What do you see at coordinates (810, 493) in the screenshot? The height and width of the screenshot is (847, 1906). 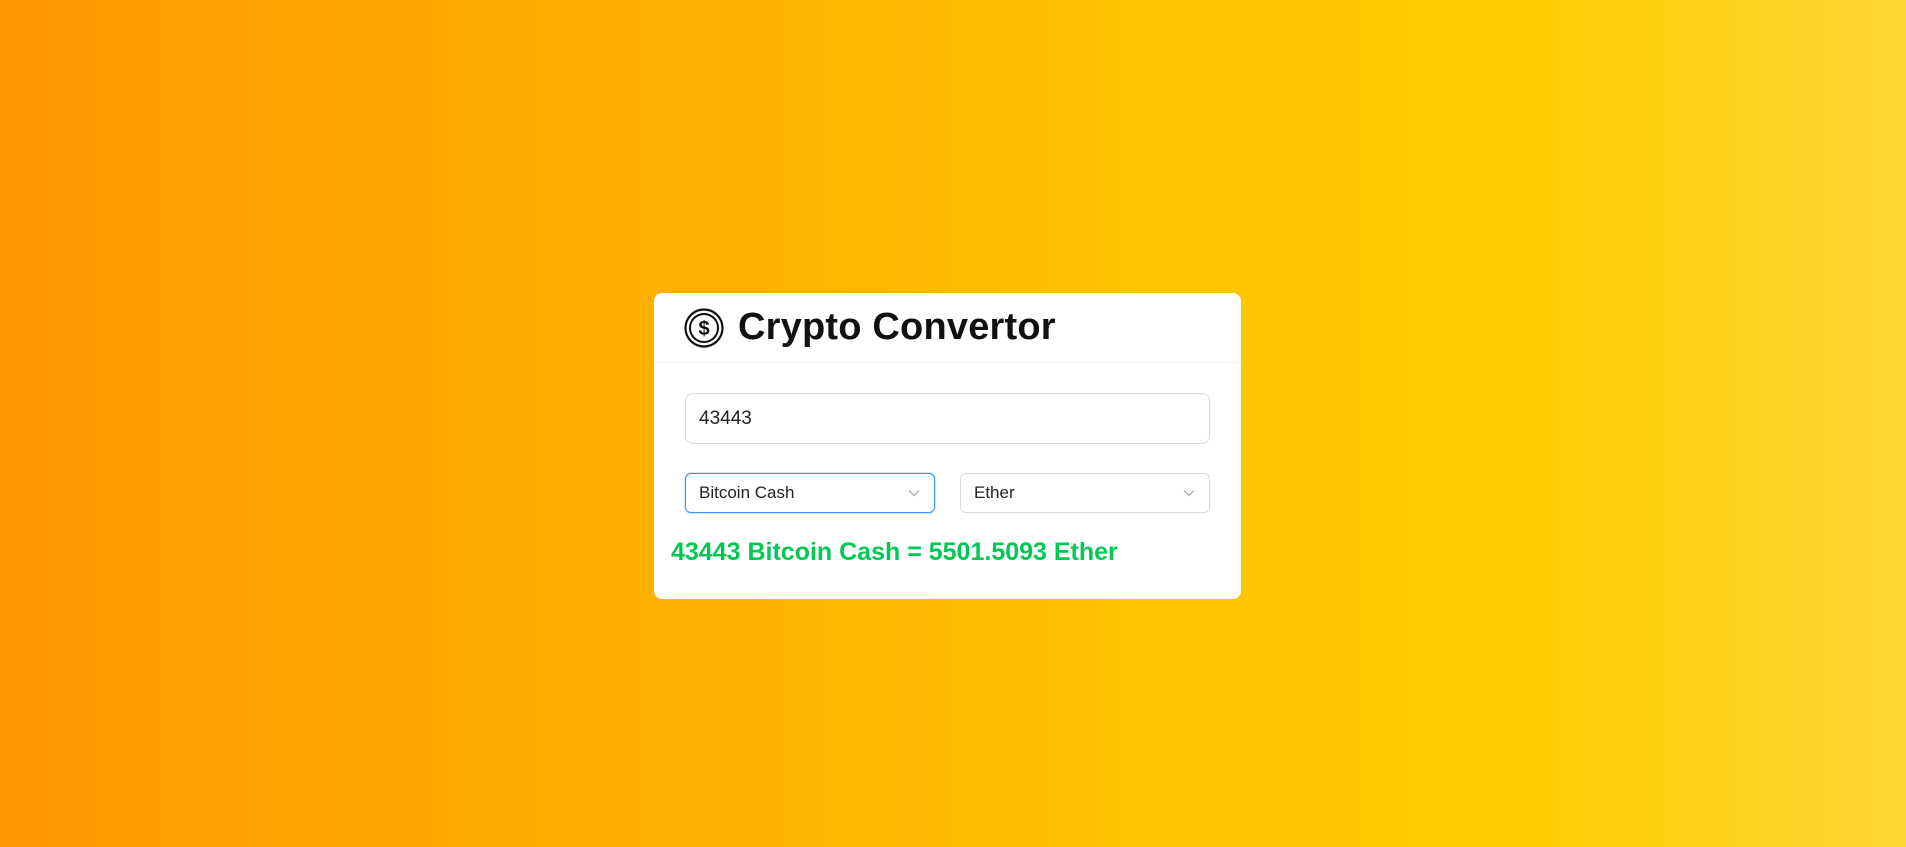 I see `from-currency-select: Bitcoin Cash` at bounding box center [810, 493].